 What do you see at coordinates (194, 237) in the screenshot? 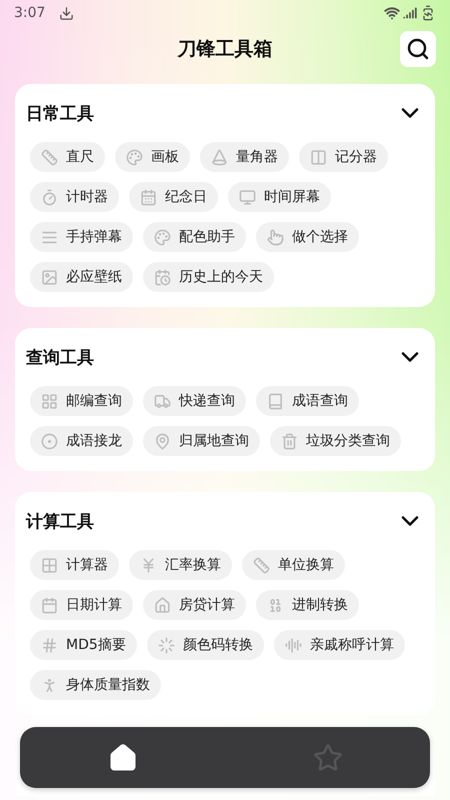
I see `tool-chip: 配色助手` at bounding box center [194, 237].